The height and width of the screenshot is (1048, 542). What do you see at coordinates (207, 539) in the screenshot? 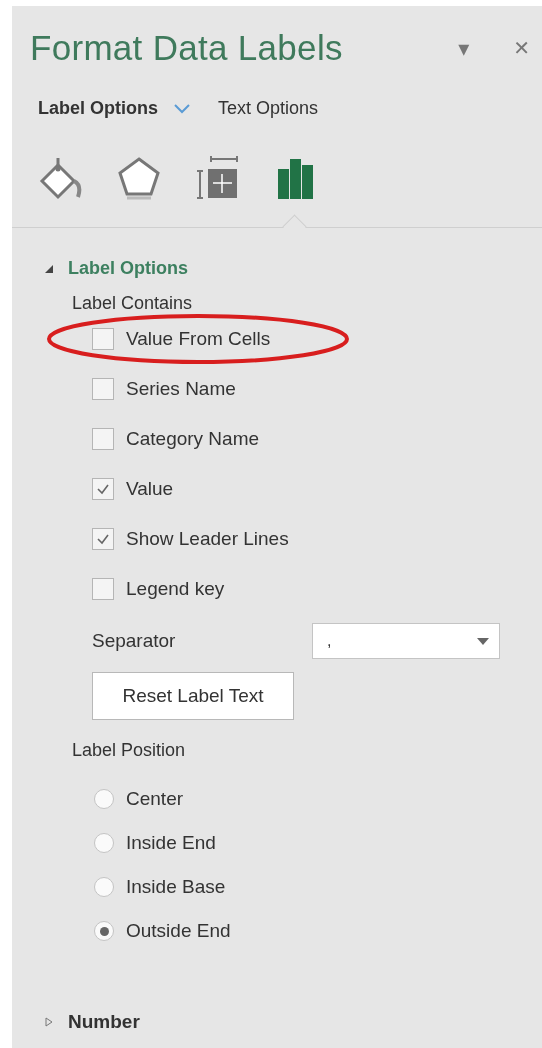
I see `checkbox-label: Show Leader Lines` at bounding box center [207, 539].